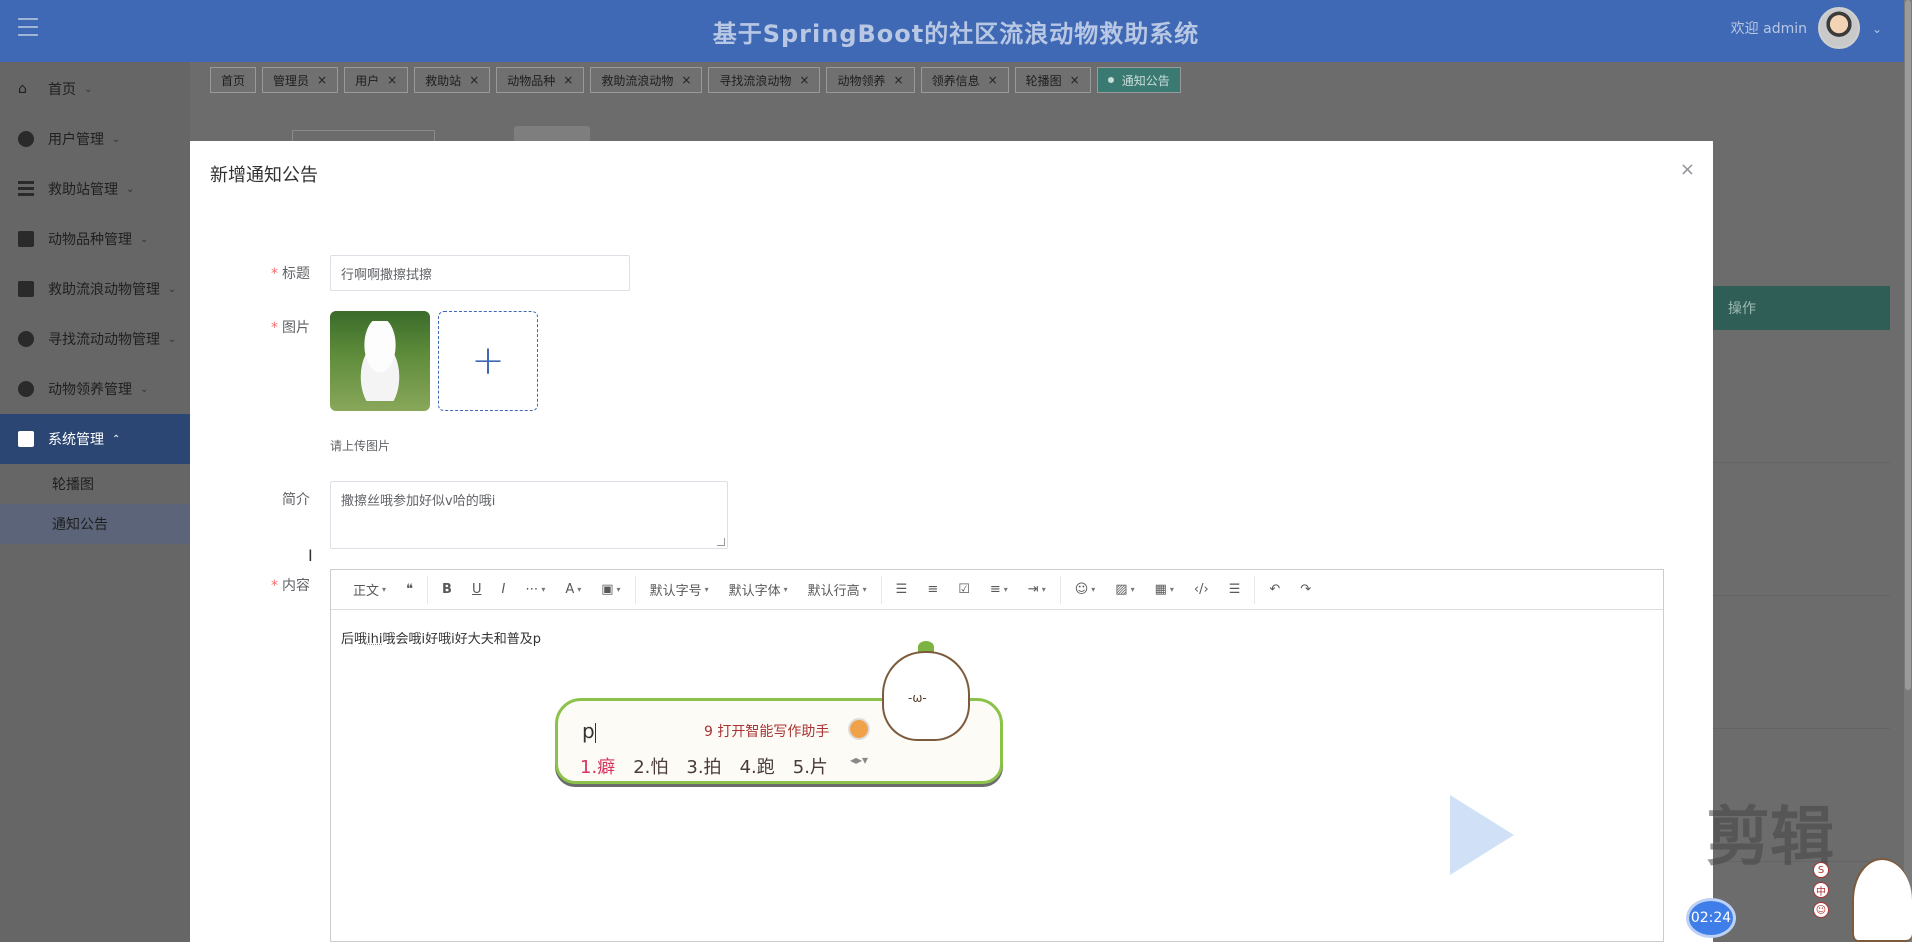 The width and height of the screenshot is (1912, 942). Describe the element at coordinates (26, 239) in the screenshot. I see `table-icon` at that location.